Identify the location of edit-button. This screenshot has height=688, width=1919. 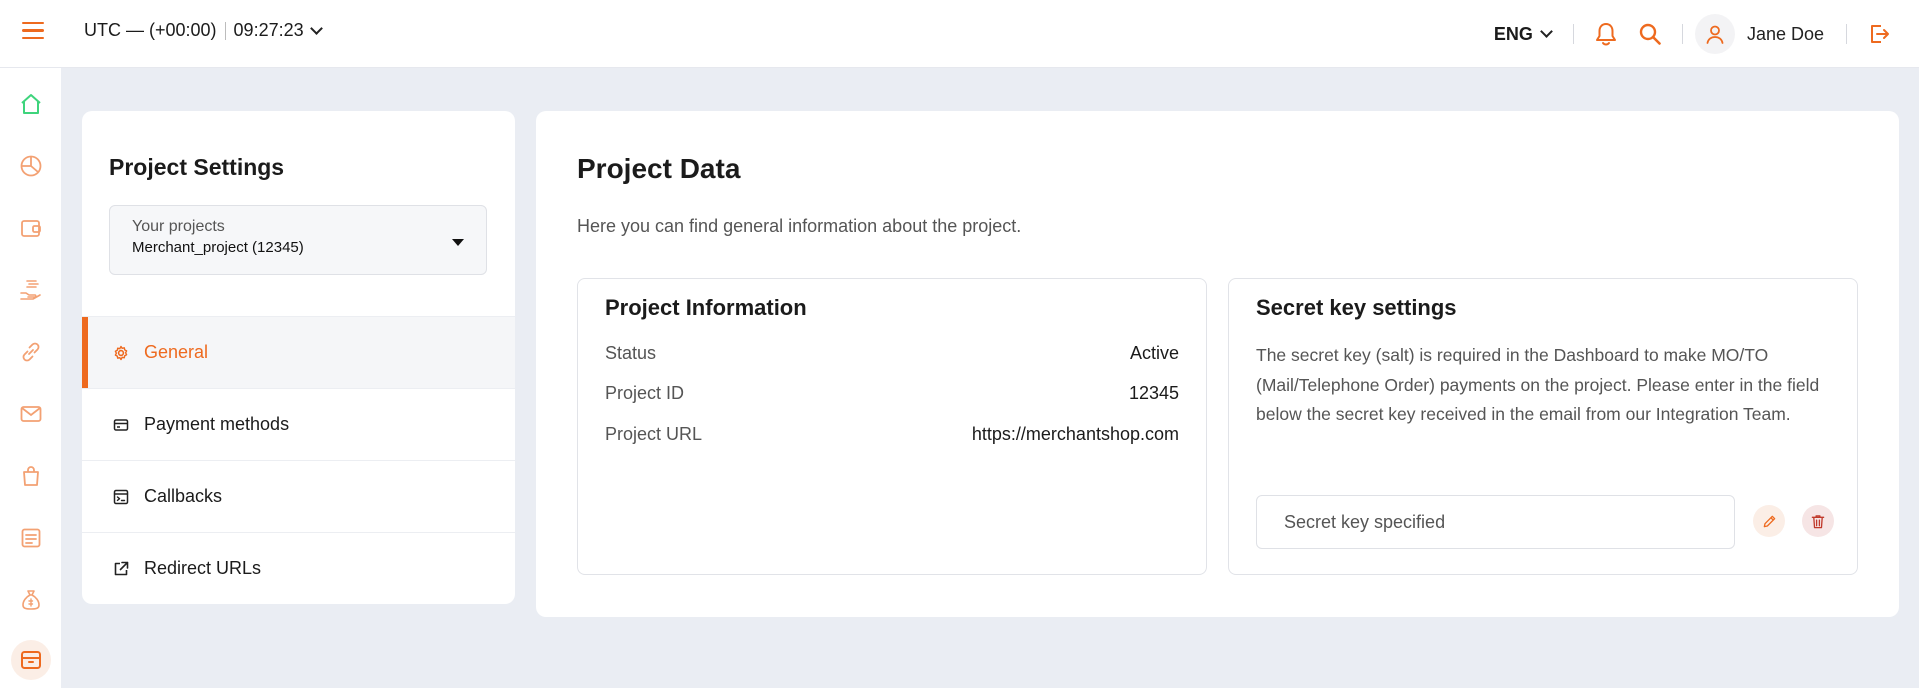
(1769, 521).